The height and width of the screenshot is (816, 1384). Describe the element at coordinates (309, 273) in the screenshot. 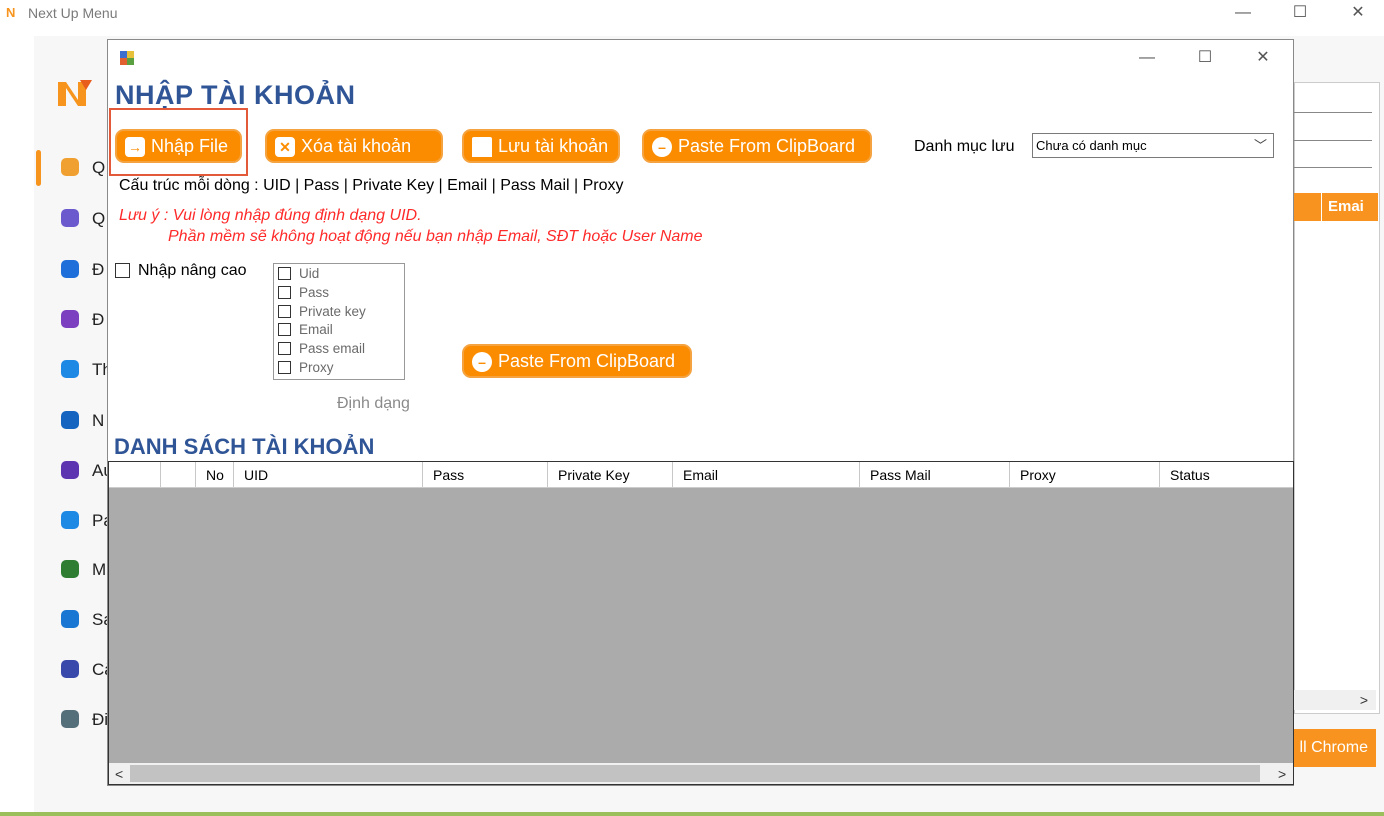

I see `field-option-label: Uid` at that location.